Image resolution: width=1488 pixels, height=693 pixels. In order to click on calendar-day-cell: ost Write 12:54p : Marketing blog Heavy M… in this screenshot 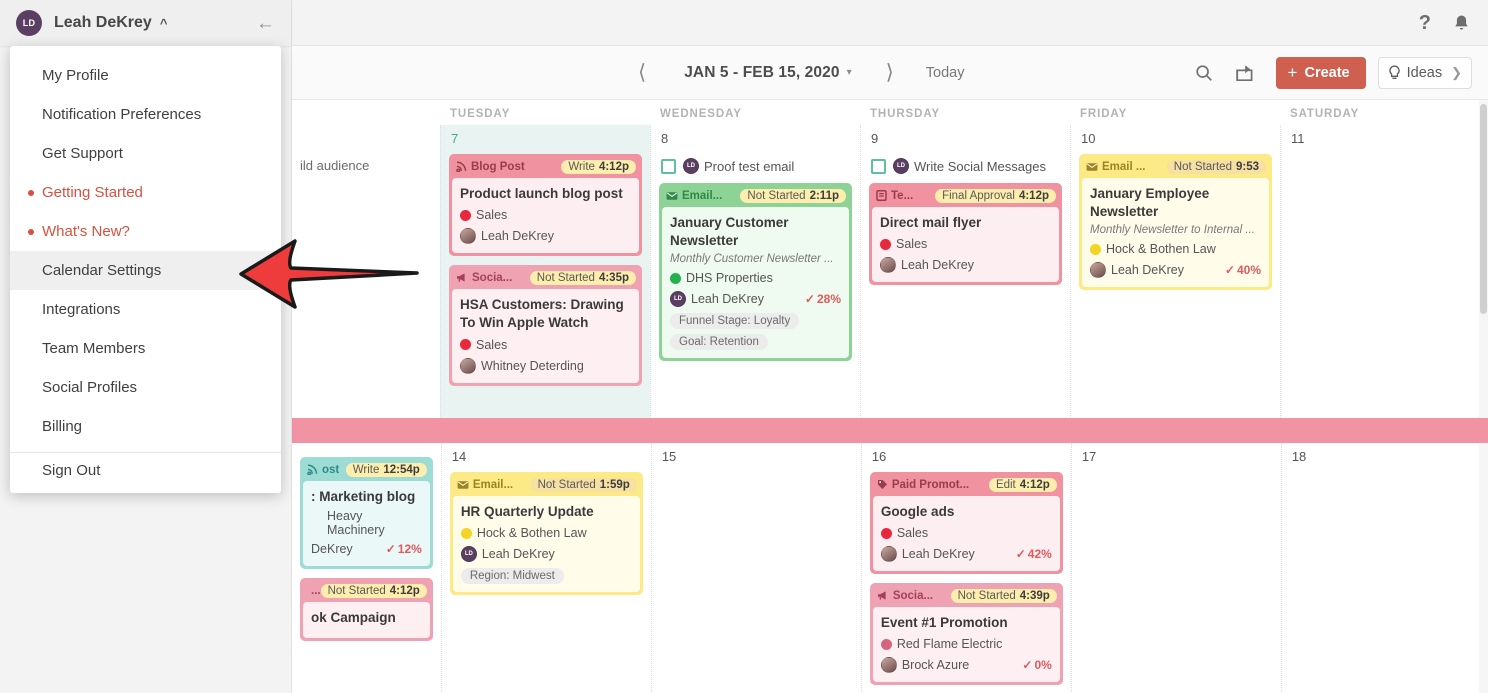, I will do `click(366, 568)`.